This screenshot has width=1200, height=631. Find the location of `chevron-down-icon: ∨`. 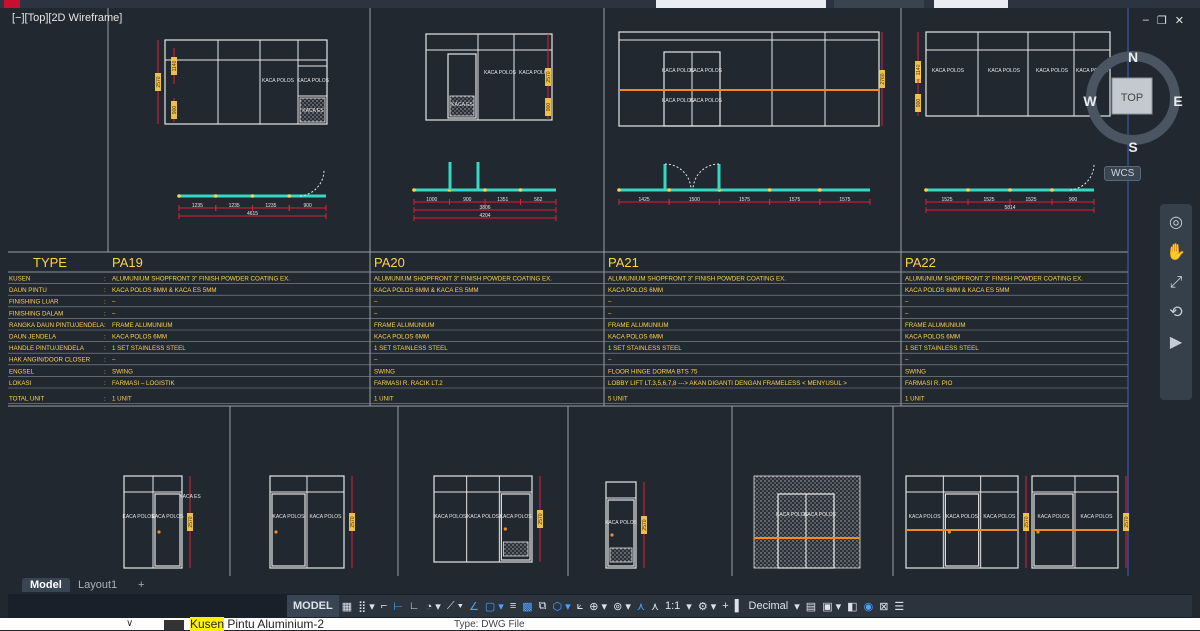

chevron-down-icon: ∨ is located at coordinates (129, 623).